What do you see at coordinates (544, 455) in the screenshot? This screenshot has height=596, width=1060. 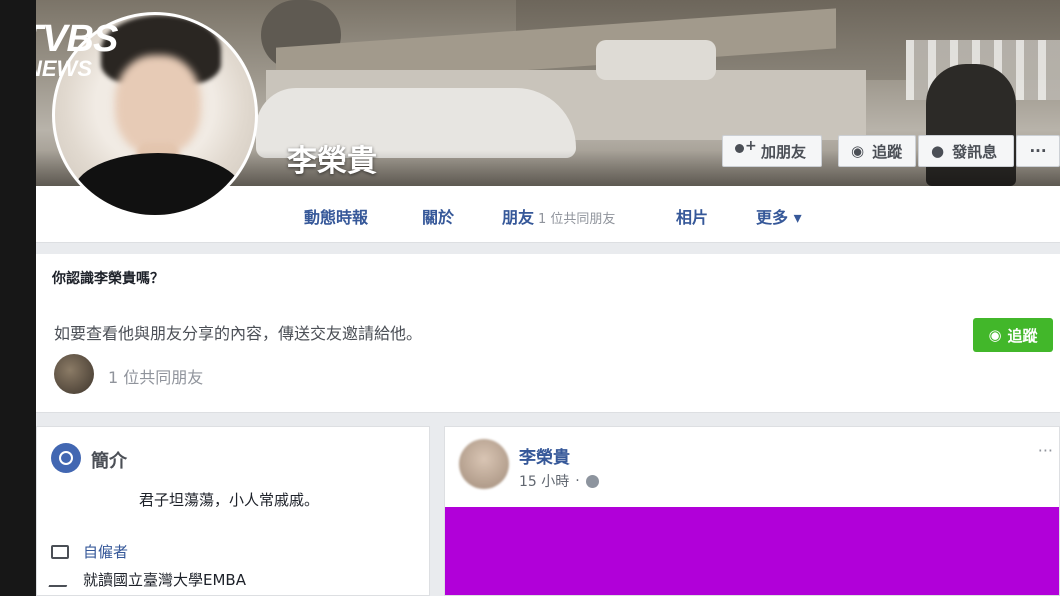 I see `post-author-name: 李榮貴` at bounding box center [544, 455].